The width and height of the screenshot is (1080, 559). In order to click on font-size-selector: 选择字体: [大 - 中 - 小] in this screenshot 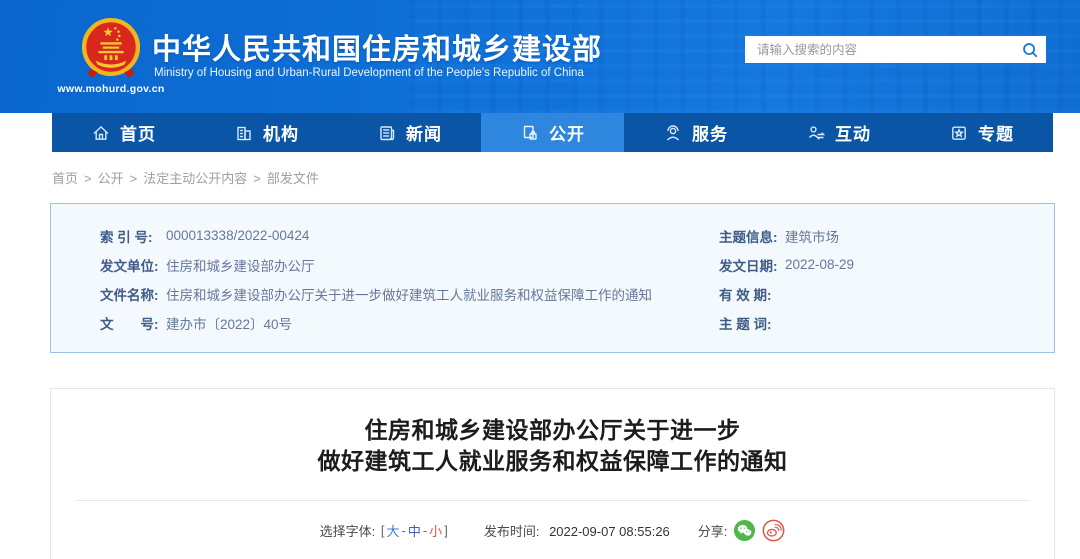, I will do `click(385, 530)`.